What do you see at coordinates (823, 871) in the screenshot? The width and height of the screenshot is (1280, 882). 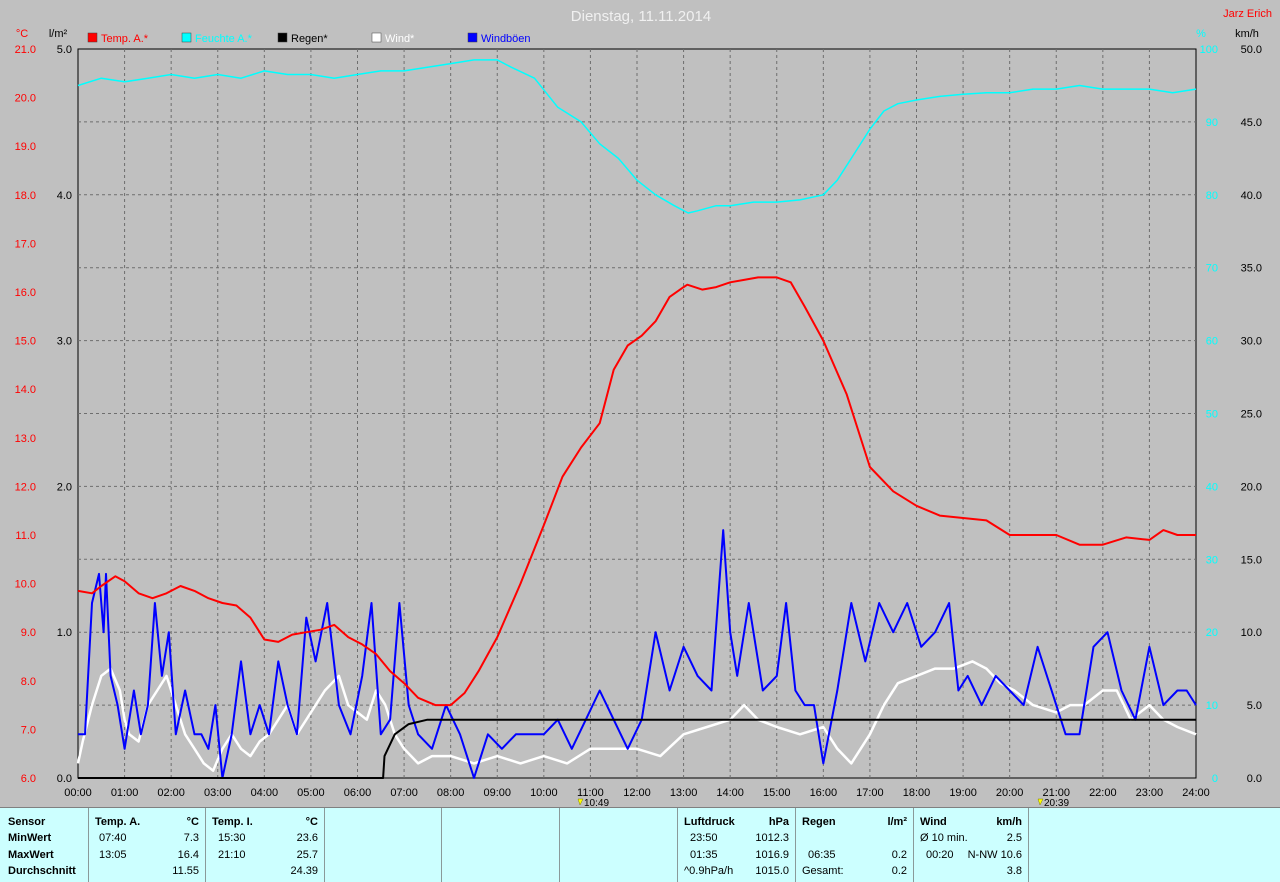 I see `stats-rain-total-label: Gesamt:` at bounding box center [823, 871].